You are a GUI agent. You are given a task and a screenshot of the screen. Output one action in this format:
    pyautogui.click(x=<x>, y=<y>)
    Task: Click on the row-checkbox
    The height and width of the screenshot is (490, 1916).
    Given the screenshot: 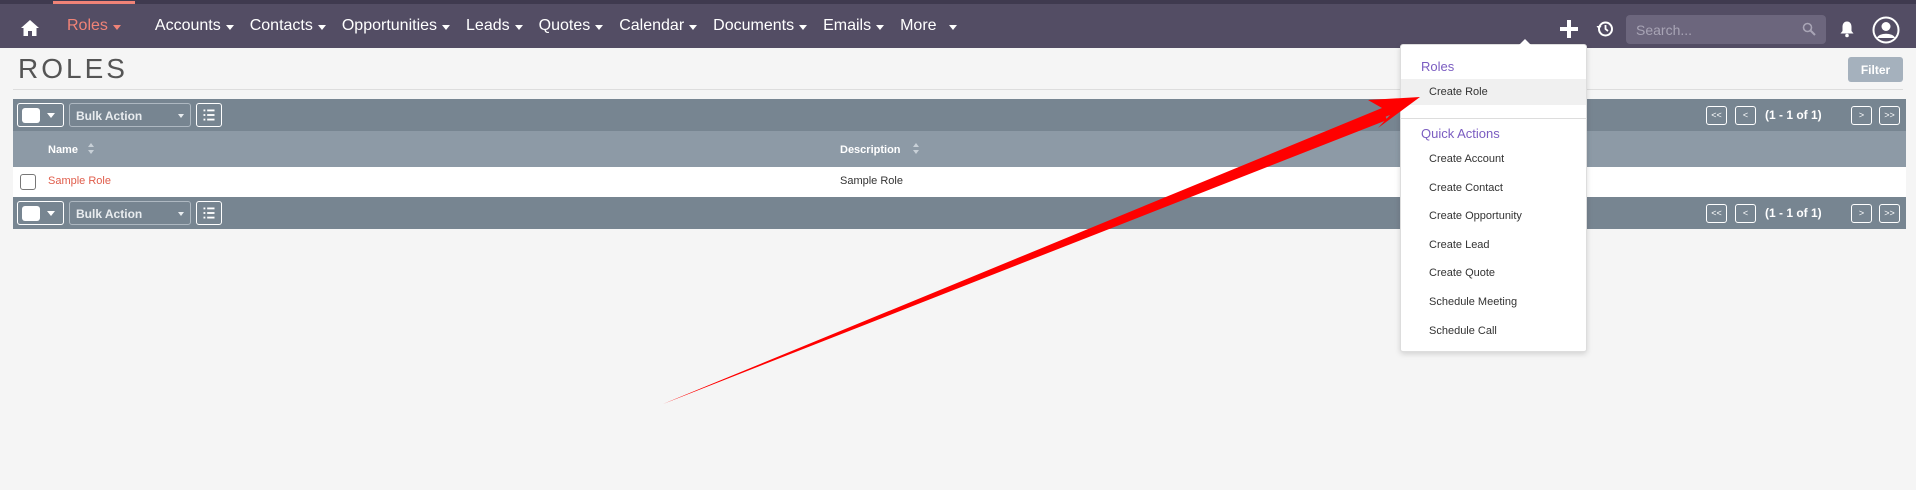 What is the action you would take?
    pyautogui.click(x=28, y=182)
    